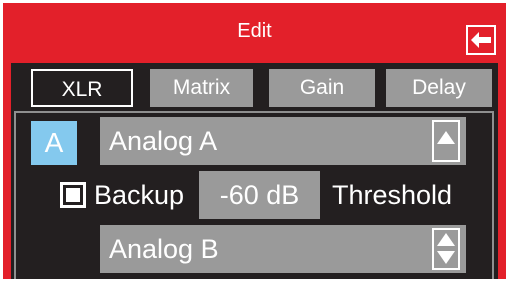  Describe the element at coordinates (82, 88) in the screenshot. I see `tab-xlr: XLR` at that location.